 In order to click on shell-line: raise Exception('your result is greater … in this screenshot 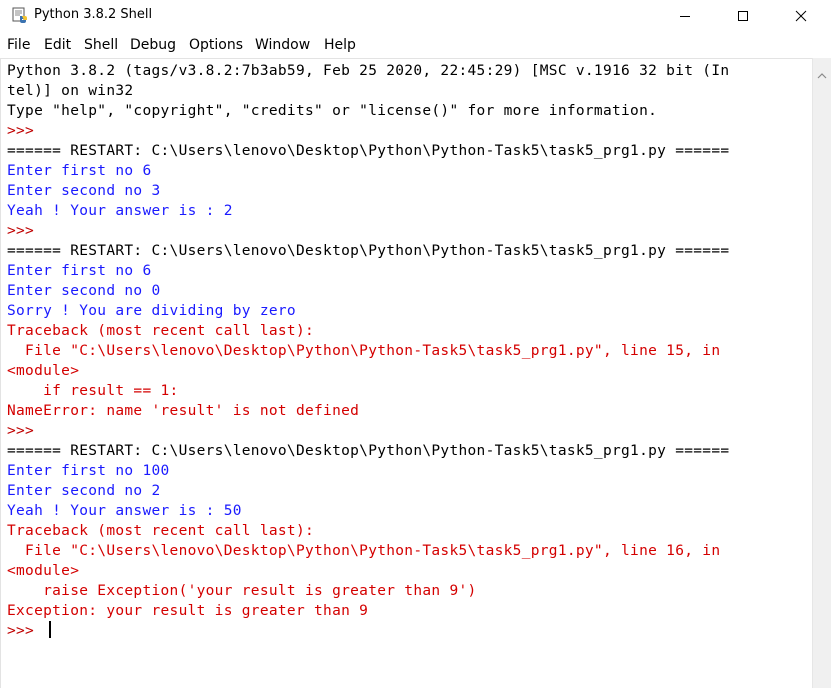, I will do `click(242, 591)`.